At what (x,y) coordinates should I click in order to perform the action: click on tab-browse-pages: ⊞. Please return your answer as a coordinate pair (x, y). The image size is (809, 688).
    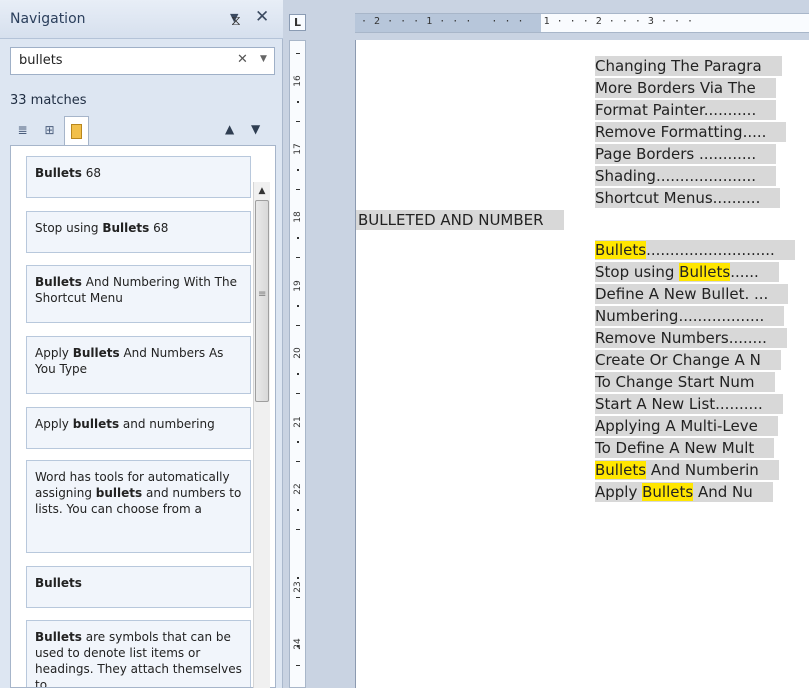
    Looking at the image, I should click on (49, 129).